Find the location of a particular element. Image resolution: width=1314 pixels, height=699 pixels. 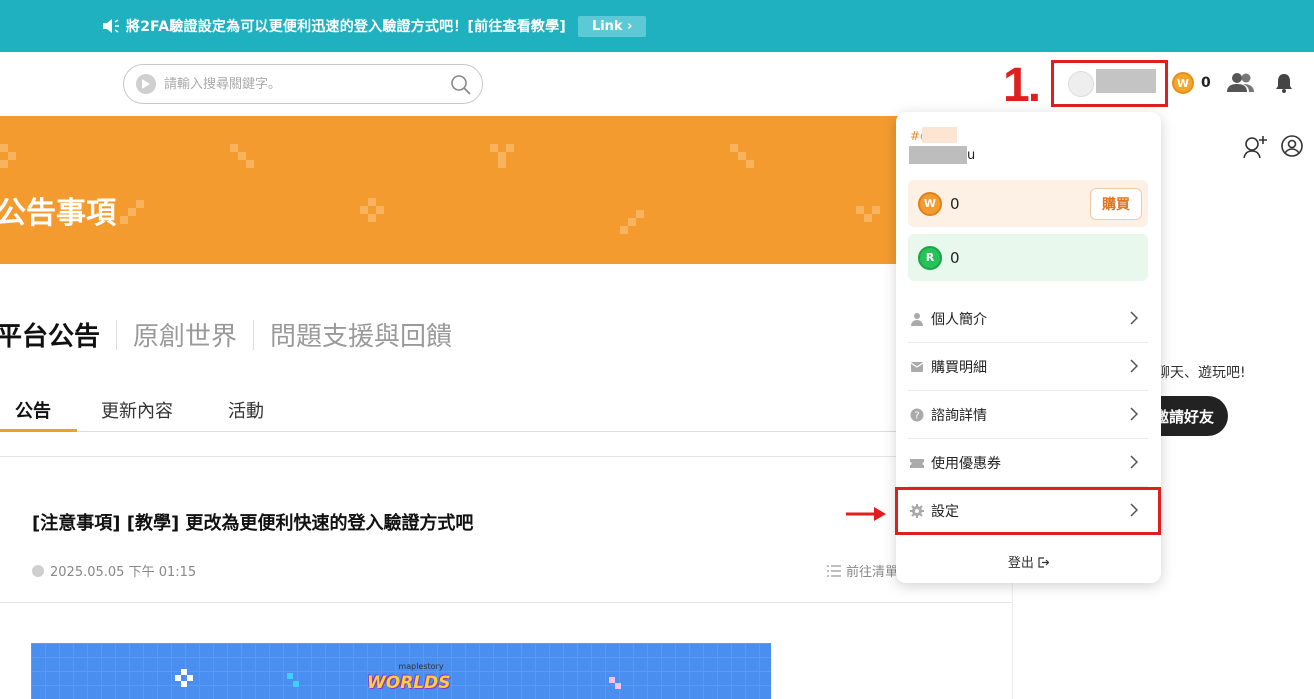

menu-item-label: 購買明細 is located at coordinates (959, 367).